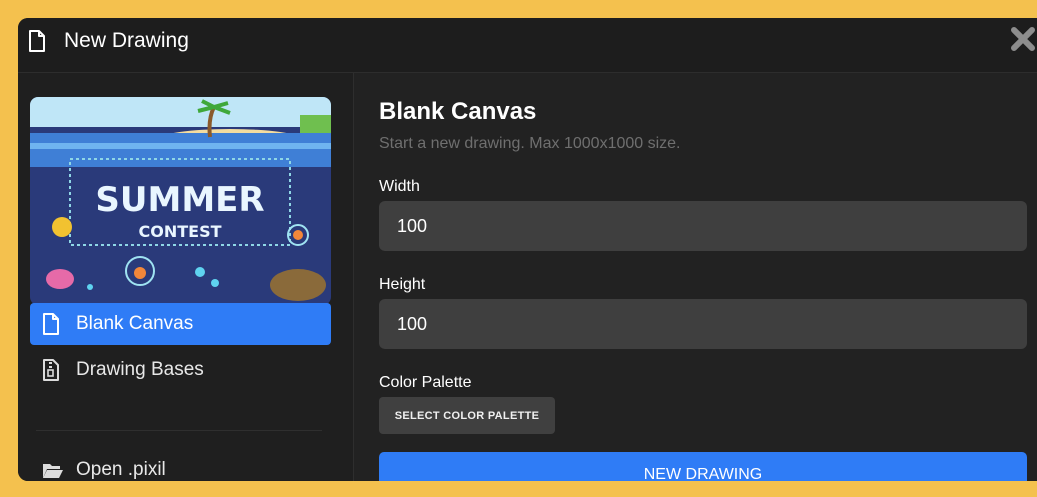 Image resolution: width=1037 pixels, height=497 pixels. I want to click on svg-text: SUMMER, so click(179, 200).